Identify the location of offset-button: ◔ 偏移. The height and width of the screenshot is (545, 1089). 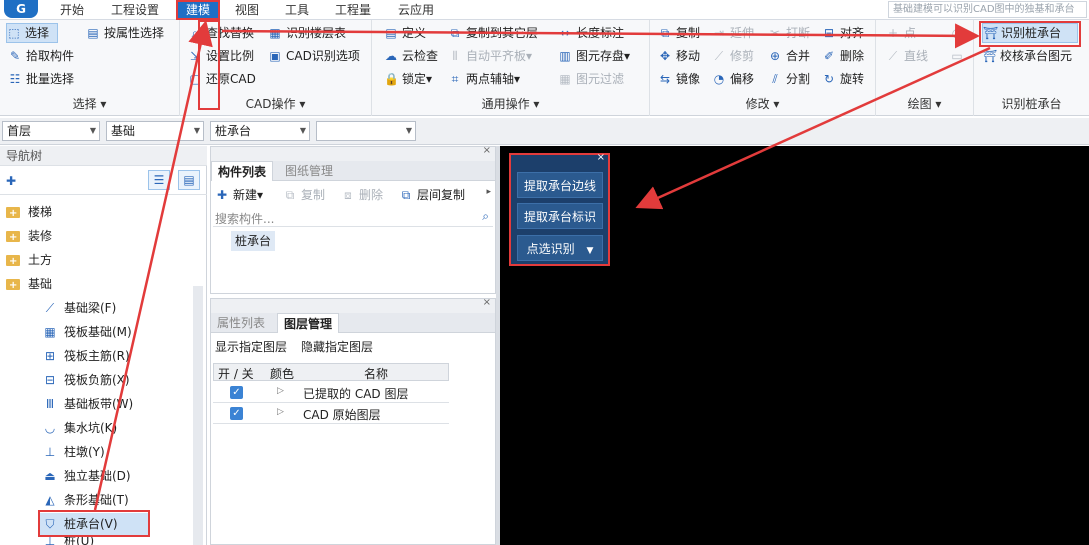
(733, 79).